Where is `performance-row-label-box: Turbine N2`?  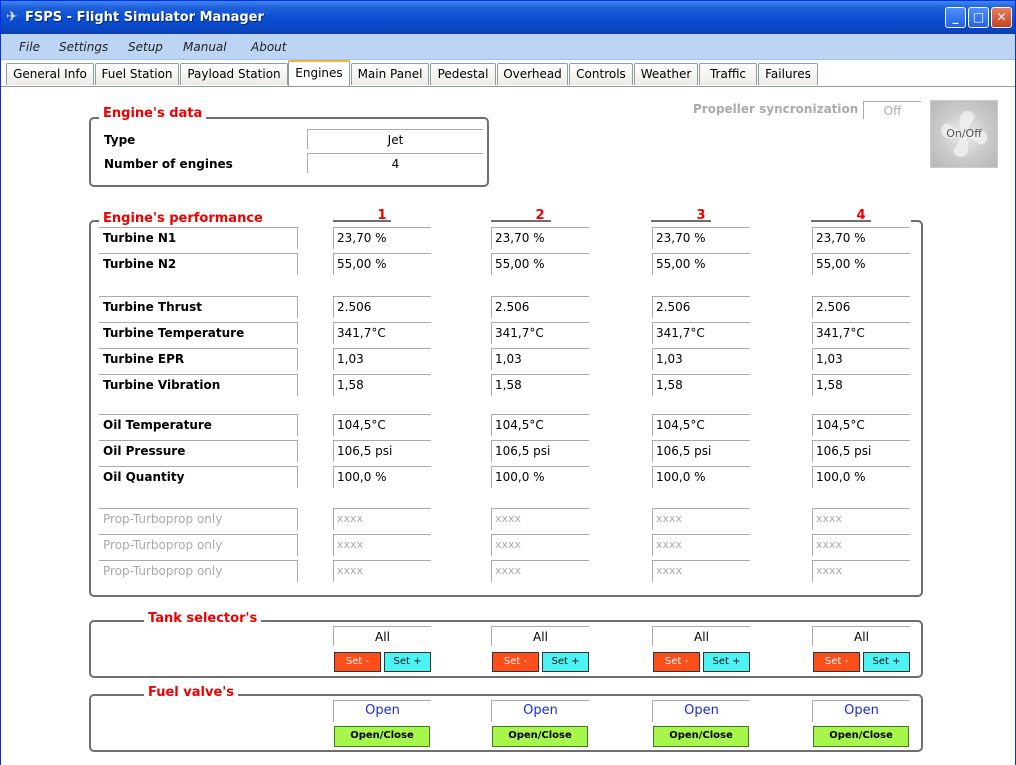 performance-row-label-box: Turbine N2 is located at coordinates (198, 264).